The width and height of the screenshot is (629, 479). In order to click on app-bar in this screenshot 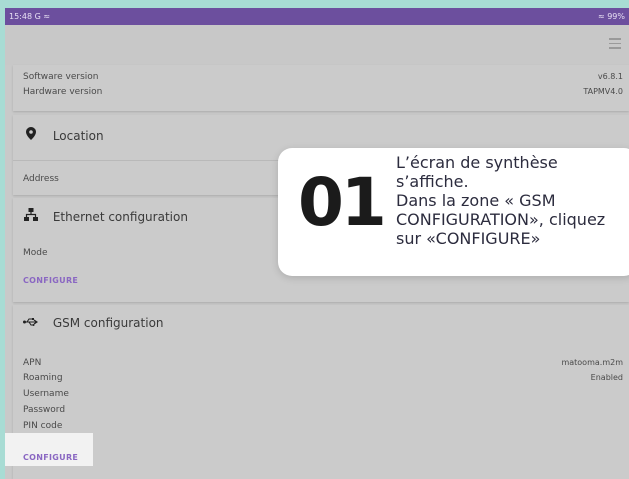, I will do `click(317, 45)`.